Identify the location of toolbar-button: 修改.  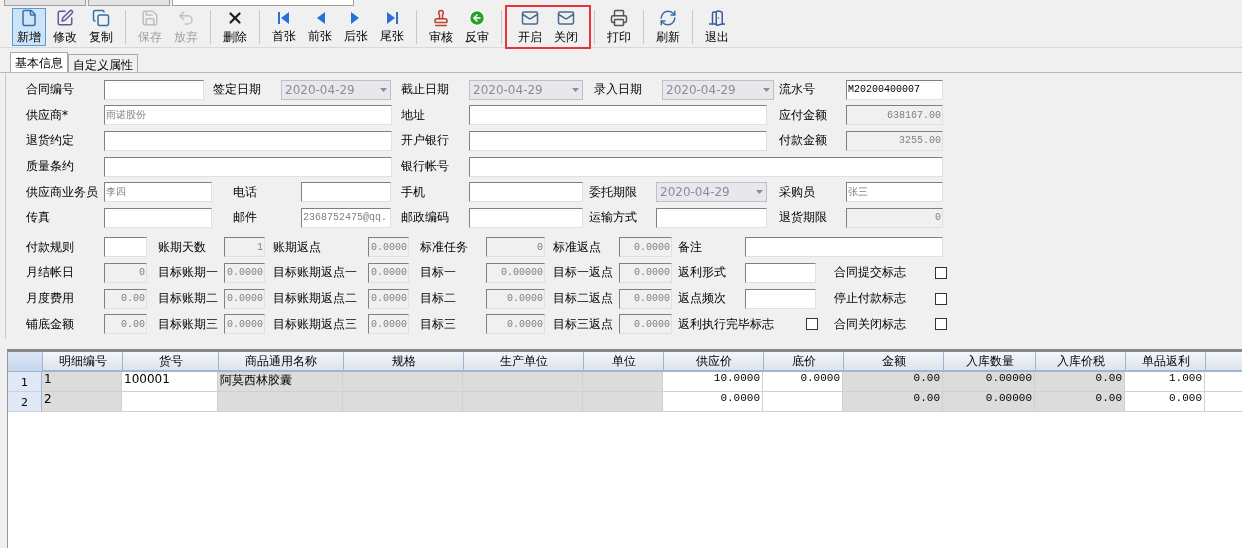
(65, 27).